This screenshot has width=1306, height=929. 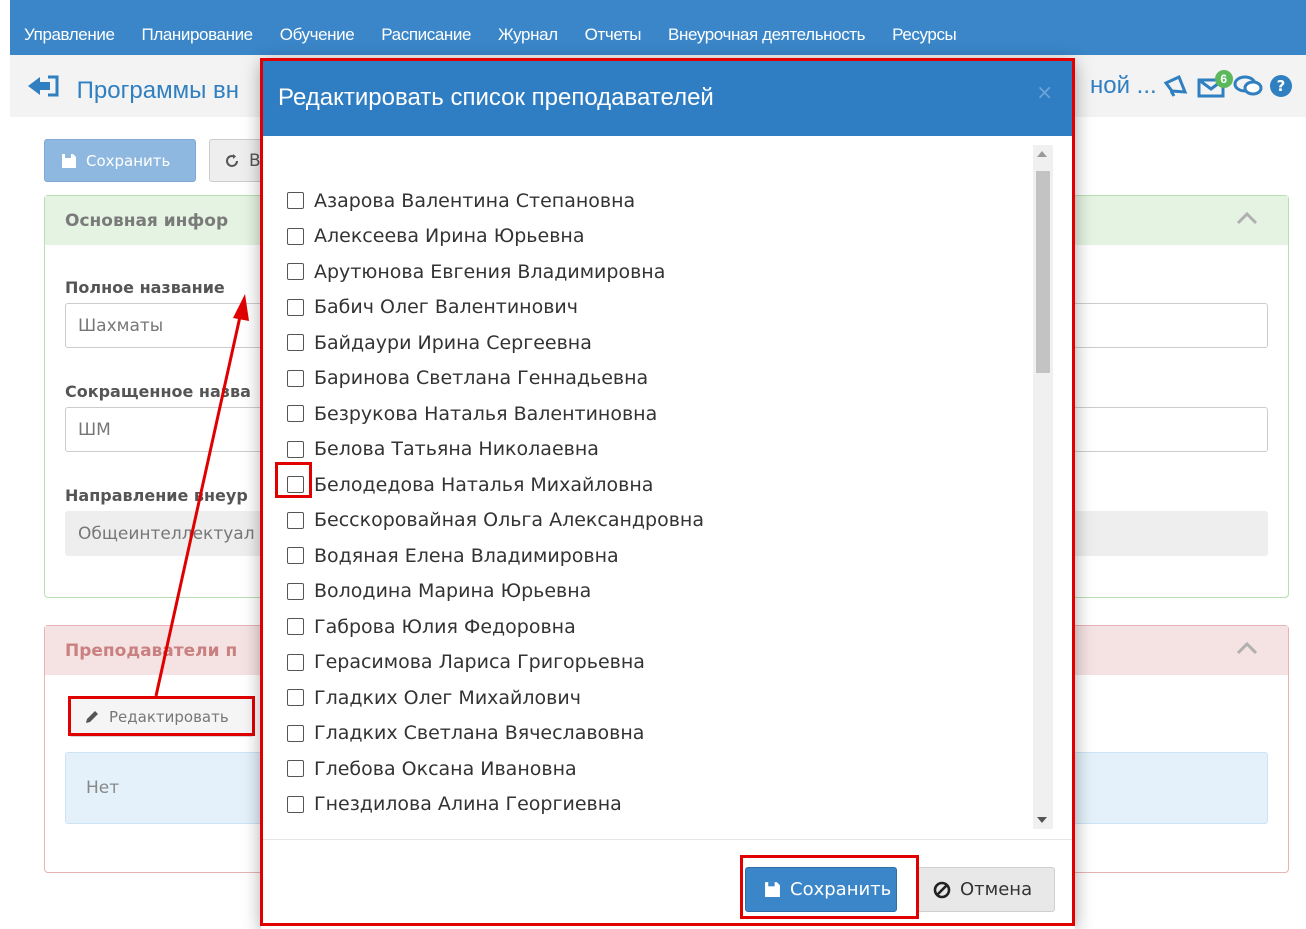 What do you see at coordinates (445, 768) in the screenshot?
I see `teacher-name: Глебова Оксана Ивановна` at bounding box center [445, 768].